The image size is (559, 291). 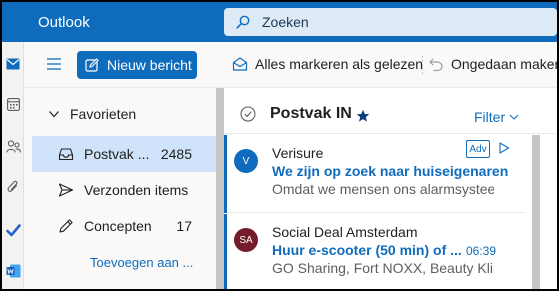 What do you see at coordinates (103, 114) in the screenshot?
I see `favorites-label: Favorieten` at bounding box center [103, 114].